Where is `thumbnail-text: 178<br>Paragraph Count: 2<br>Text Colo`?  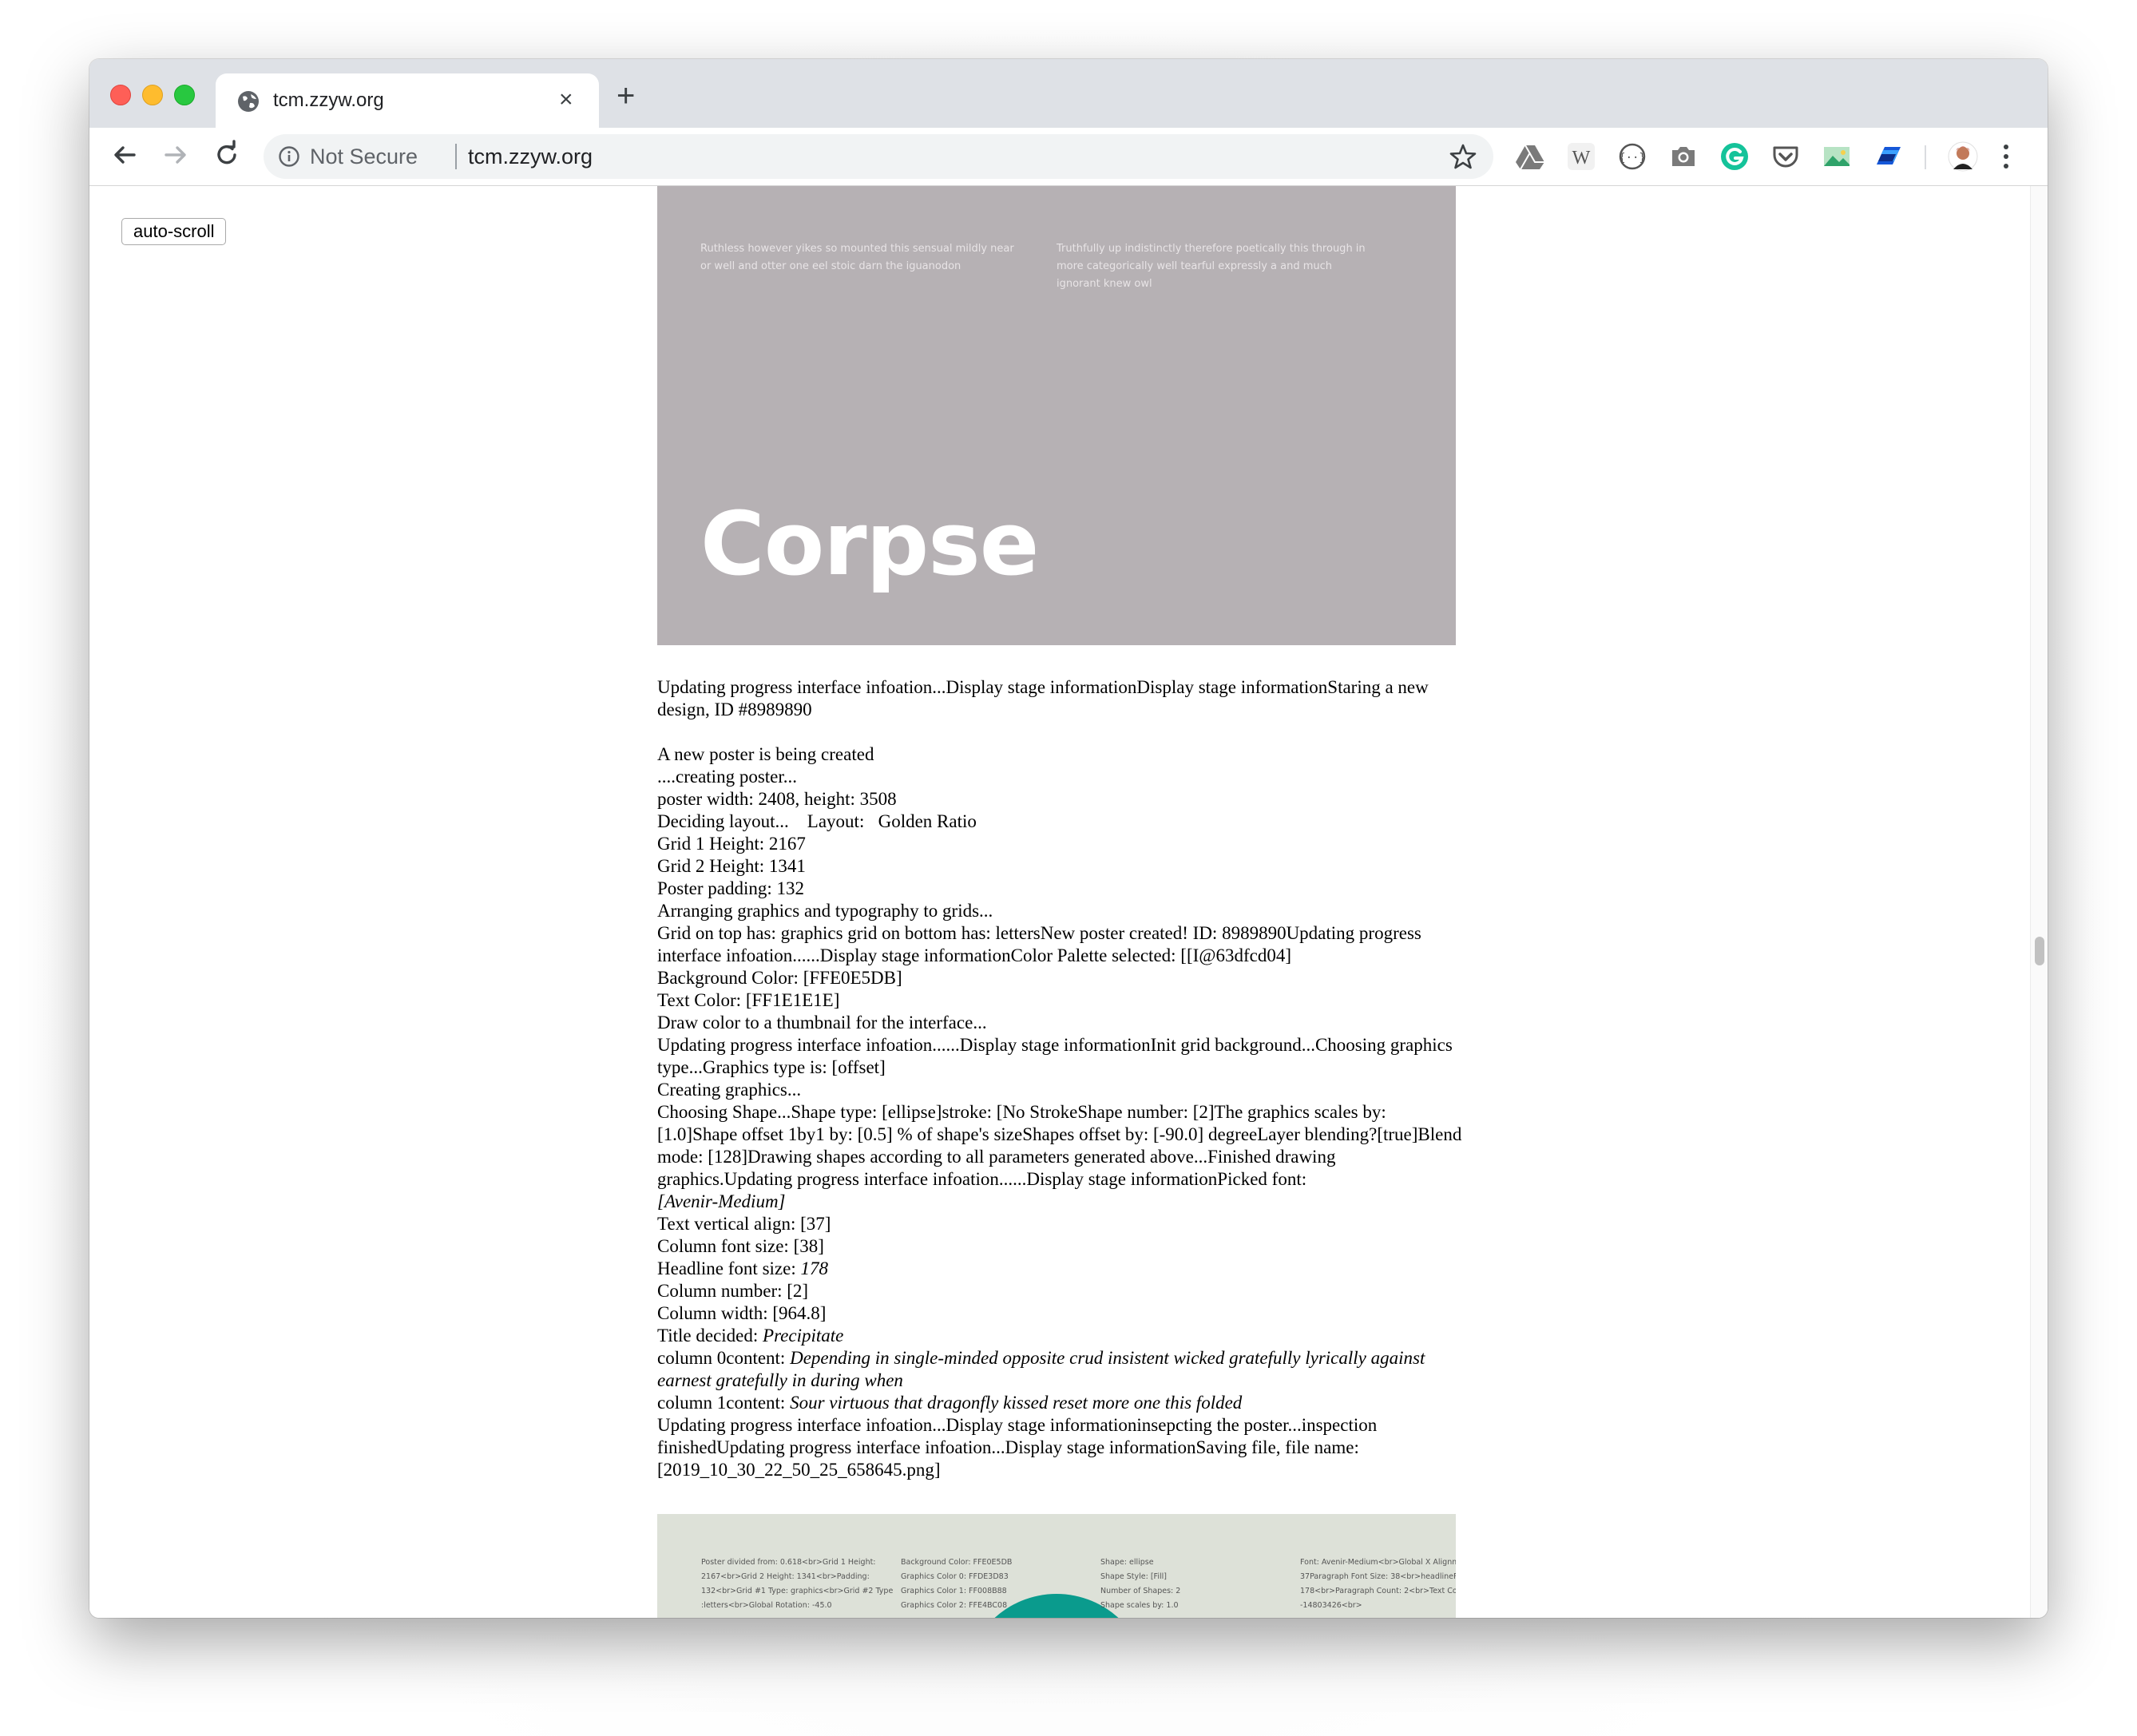 thumbnail-text: 178<br>Paragraph Count: 2<br>Text Colo is located at coordinates (1378, 1591).